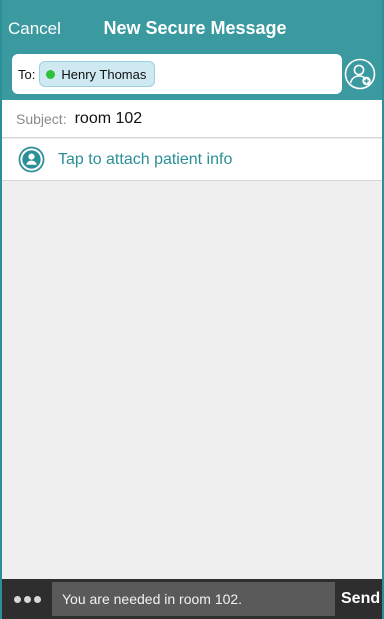 The height and width of the screenshot is (619, 384). I want to click on send-button: Send, so click(360, 599).